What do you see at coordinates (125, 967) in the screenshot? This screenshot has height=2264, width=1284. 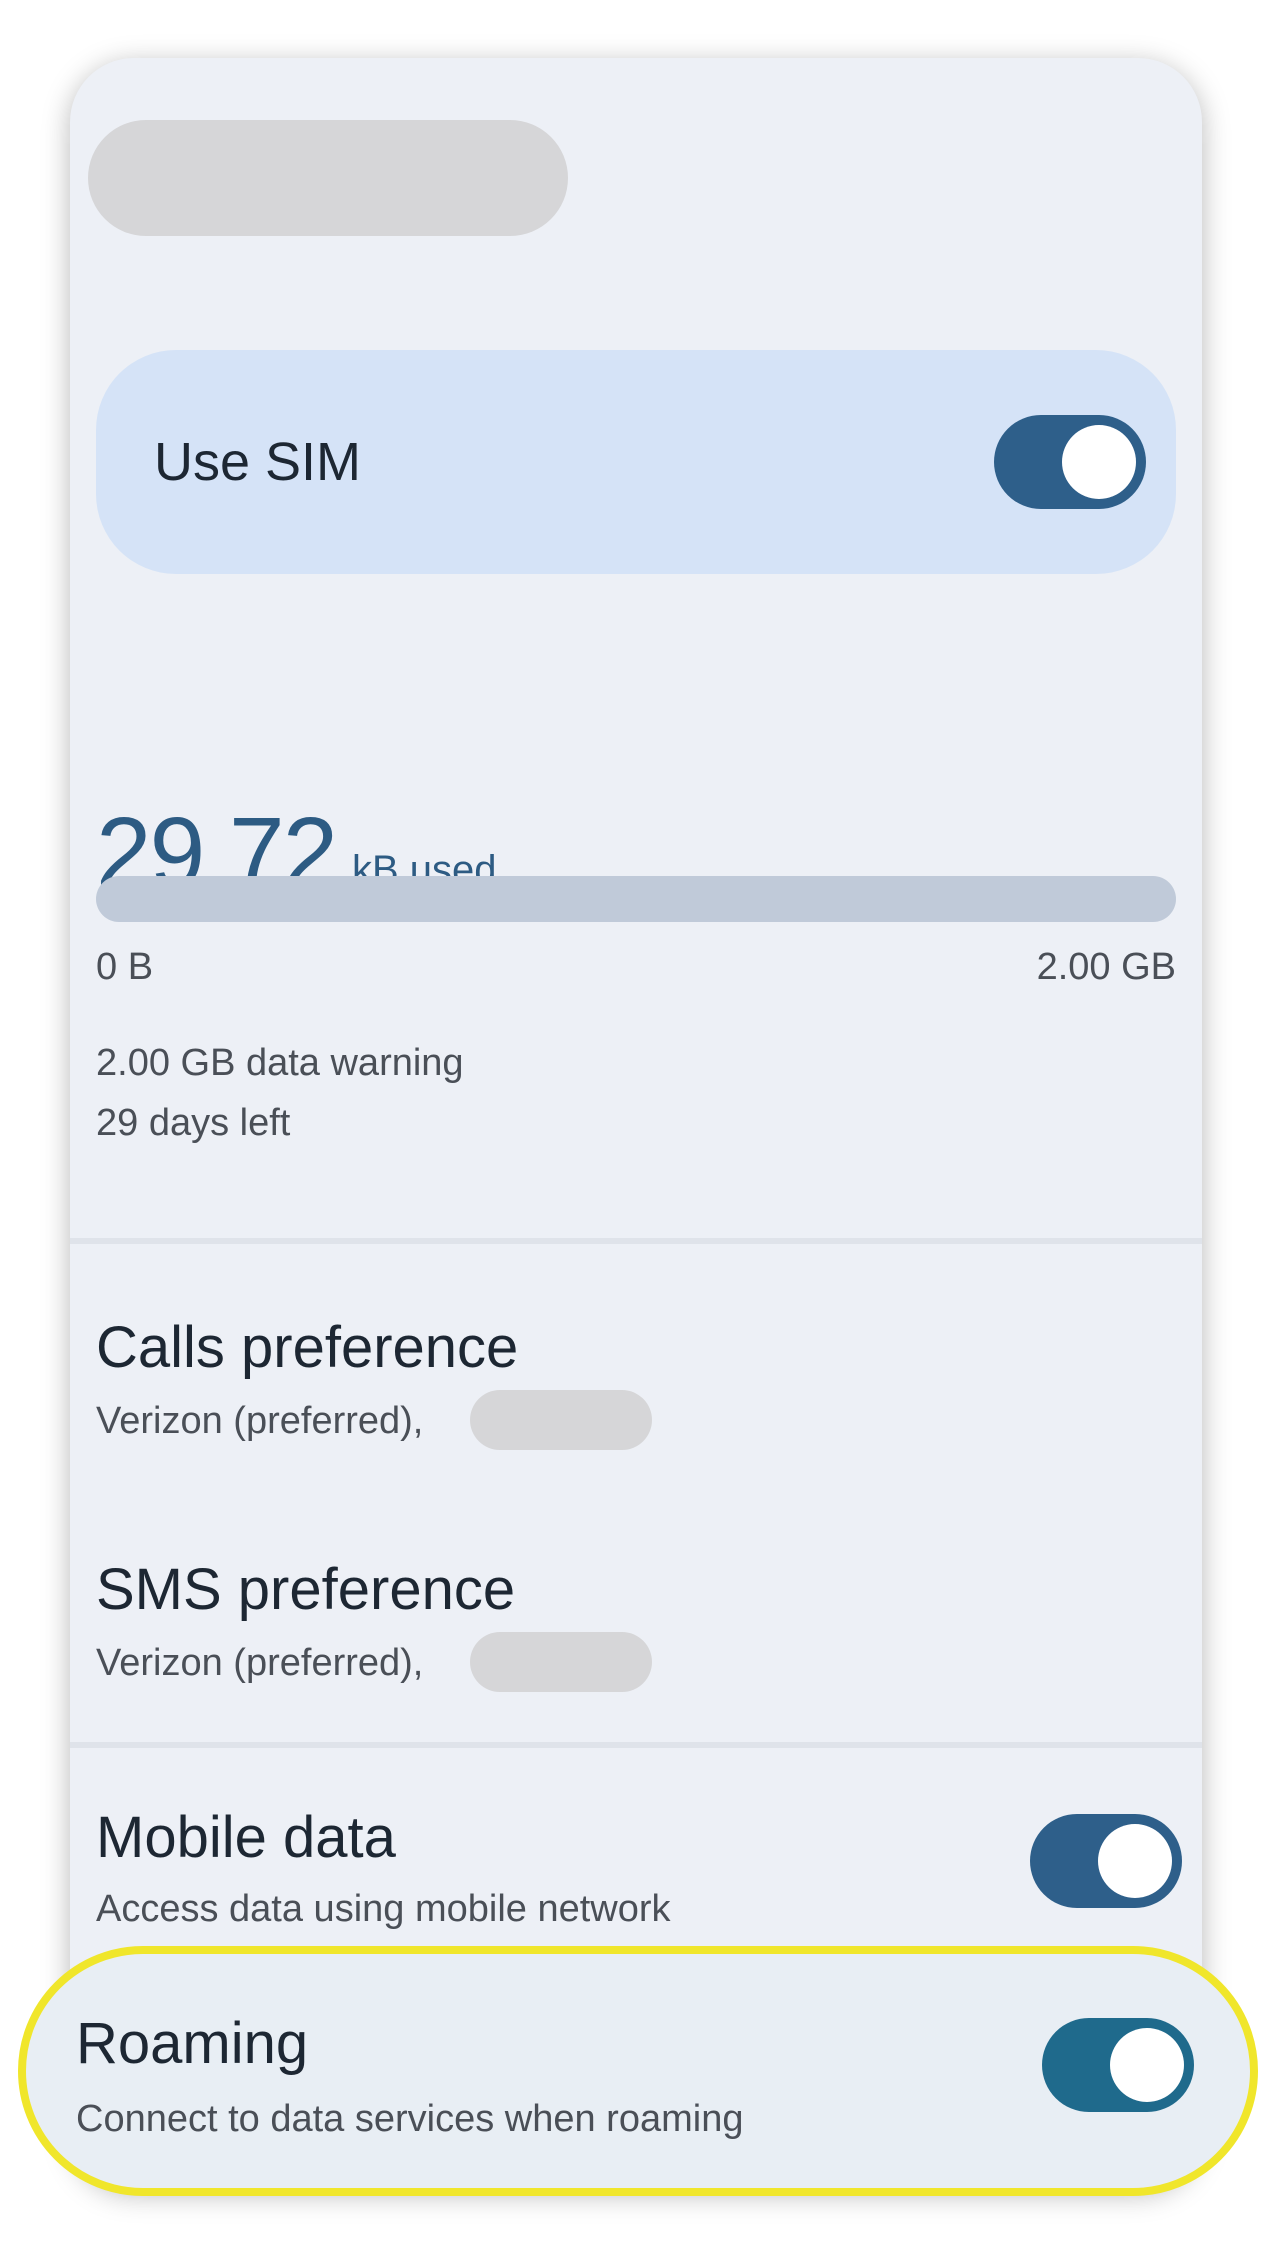 I see `usage-bar-min-label: 0 B` at bounding box center [125, 967].